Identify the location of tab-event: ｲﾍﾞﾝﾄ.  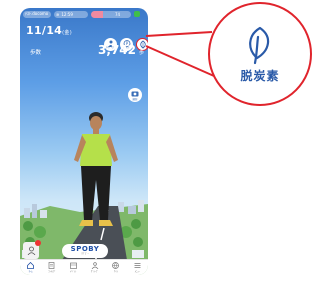
(73, 267).